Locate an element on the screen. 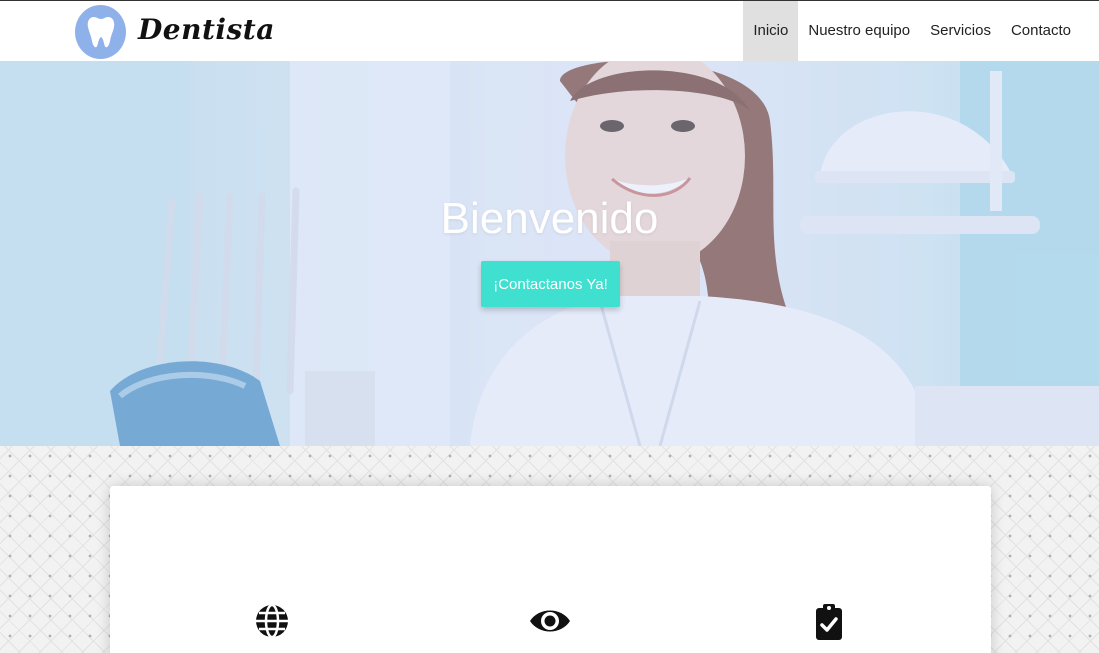  nav-item-contacto: Contacto is located at coordinates (1041, 31).